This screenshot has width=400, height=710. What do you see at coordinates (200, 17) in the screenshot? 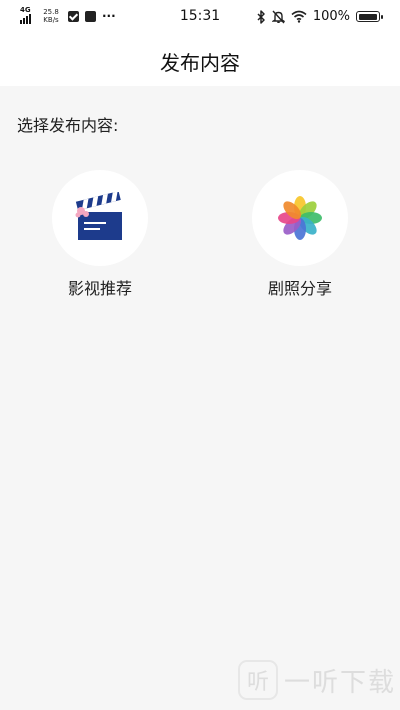
I see `status-bar: 4G 25.8 KB/s ··· 15:31 100%` at bounding box center [200, 17].